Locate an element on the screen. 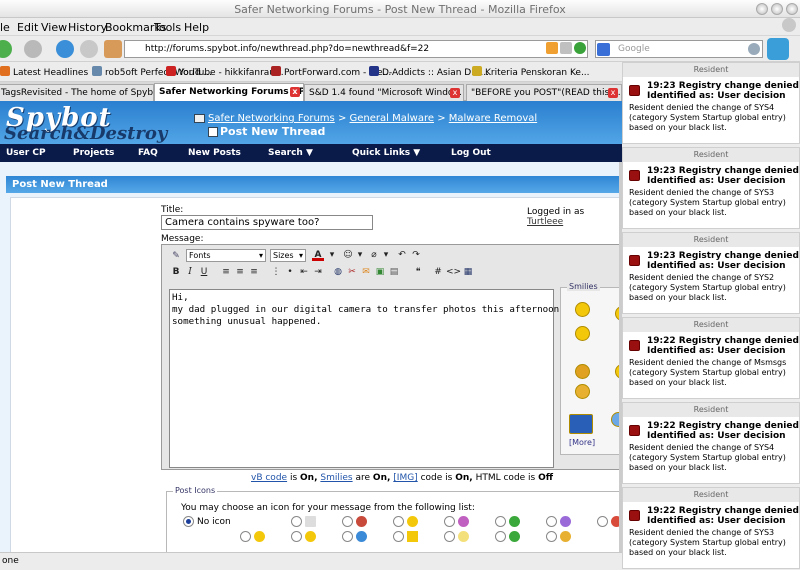  align-right-icon: ≡ is located at coordinates (254, 272).